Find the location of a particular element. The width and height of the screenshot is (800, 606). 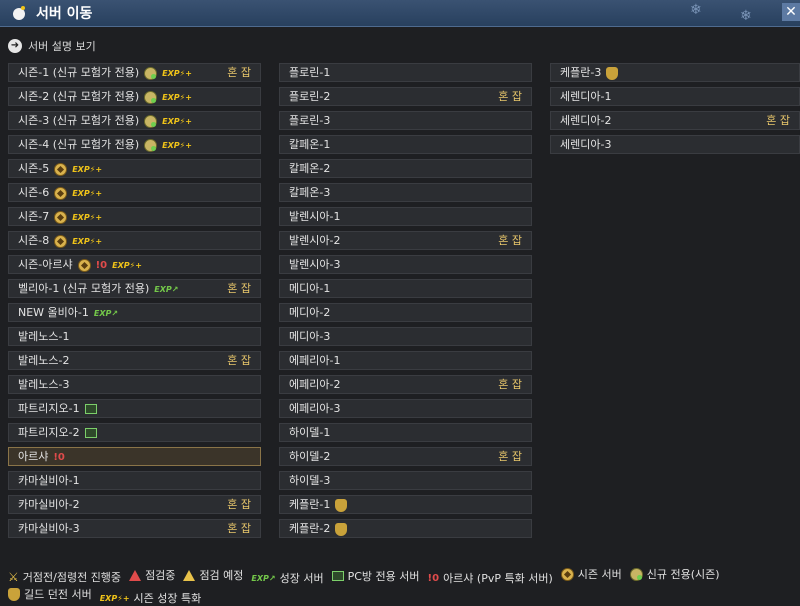

server-row: 벨리아-1 (신규 모험가 전용) EXP↗ 혼 잡 is located at coordinates (134, 288).